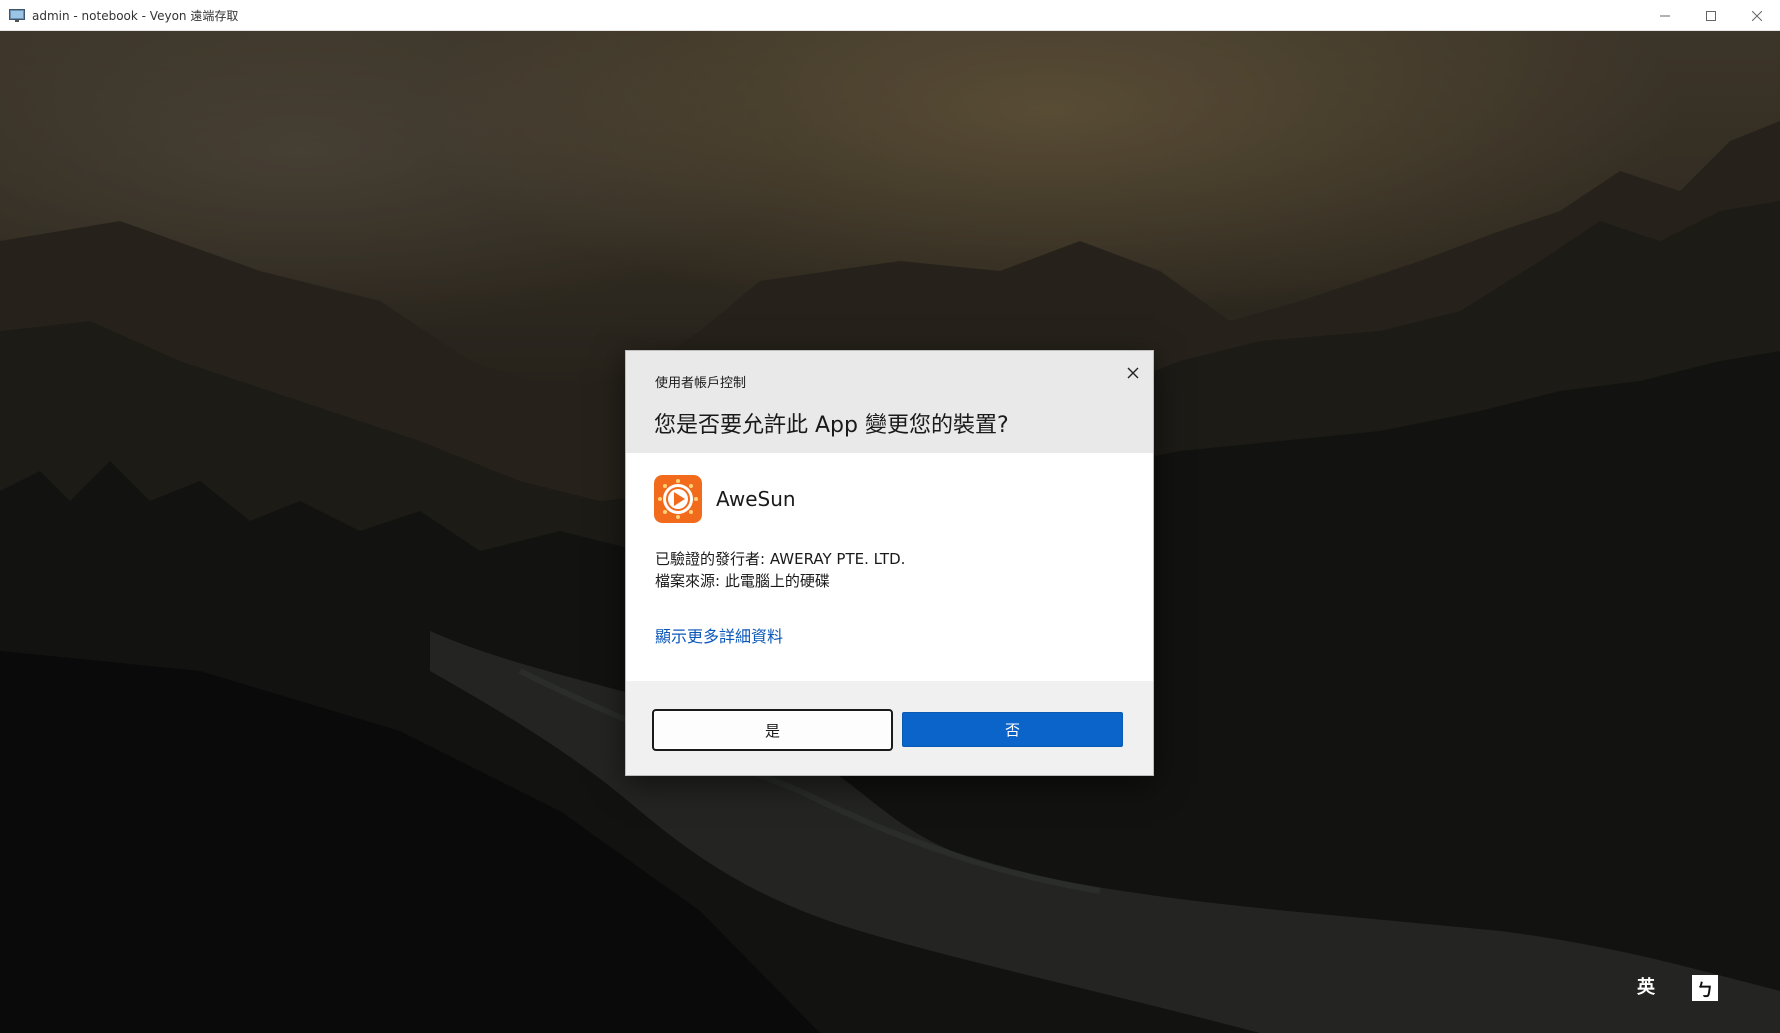 The image size is (1780, 1033). I want to click on maximize-button, so click(1711, 15).